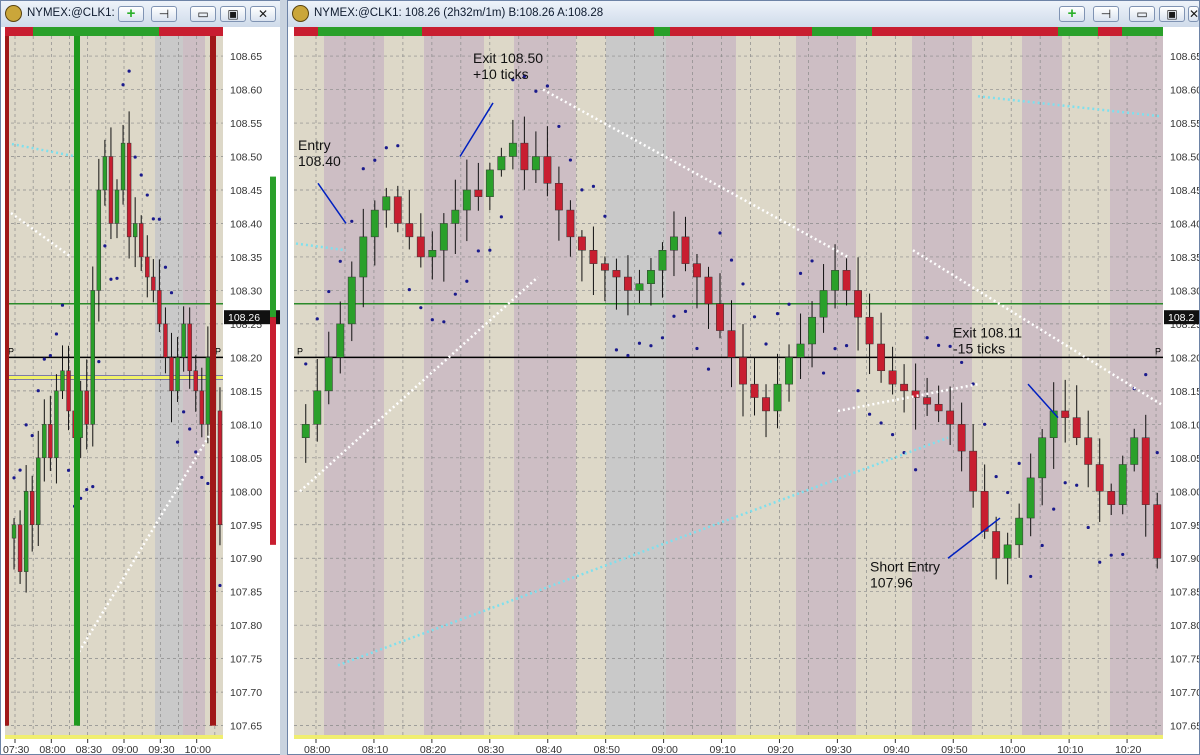 This screenshot has width=1200, height=755. I want to click on left-titlebar: NYMEX:@CLK1: + ⊣ ▭ ▣ ✕, so click(140, 14).